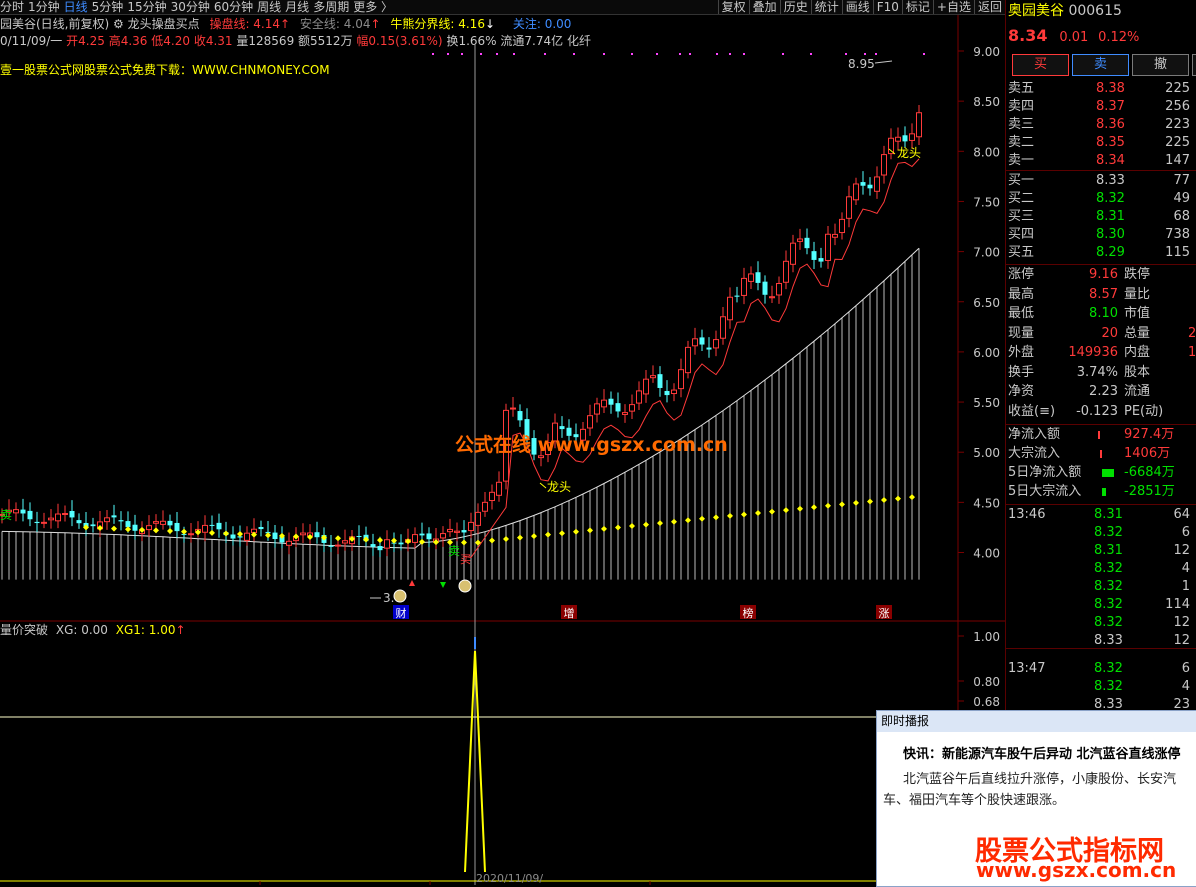 The width and height of the screenshot is (1196, 887). What do you see at coordinates (331, 7) in the screenshot?
I see `period-tab: 多周期` at bounding box center [331, 7].